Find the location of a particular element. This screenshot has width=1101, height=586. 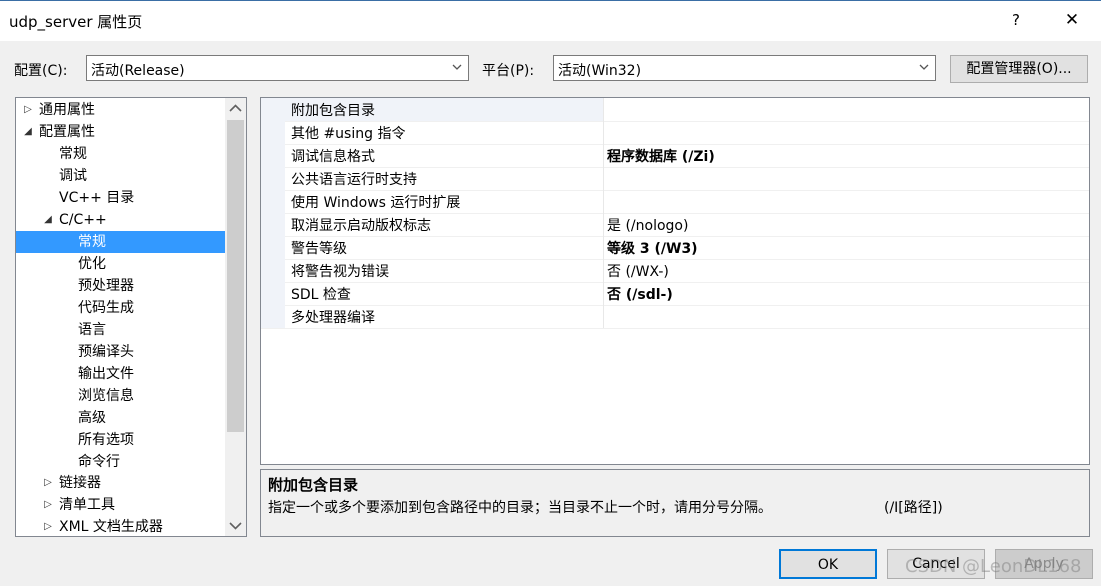

property-name: 取消显示启动版权标志 is located at coordinates (361, 226).